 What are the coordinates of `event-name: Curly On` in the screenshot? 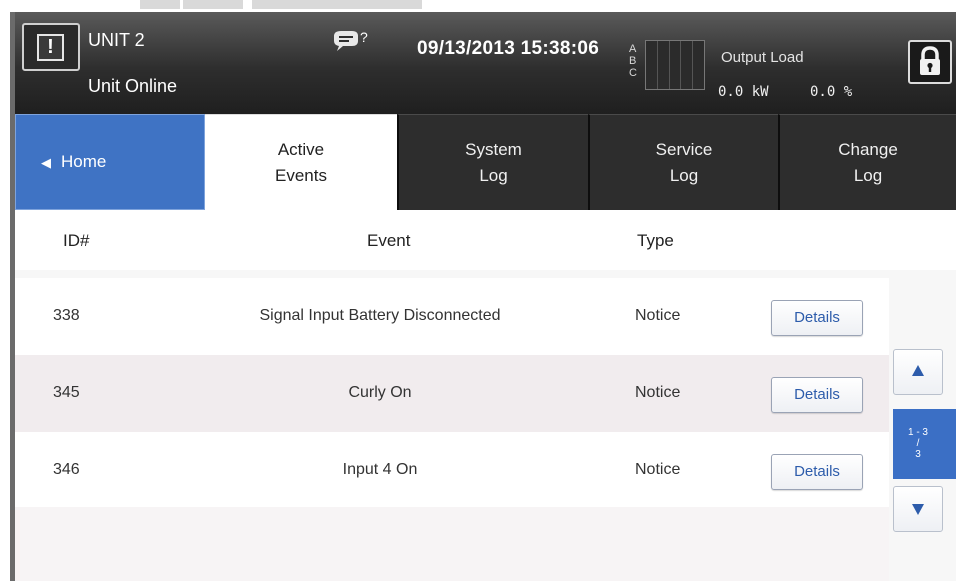 It's located at (380, 392).